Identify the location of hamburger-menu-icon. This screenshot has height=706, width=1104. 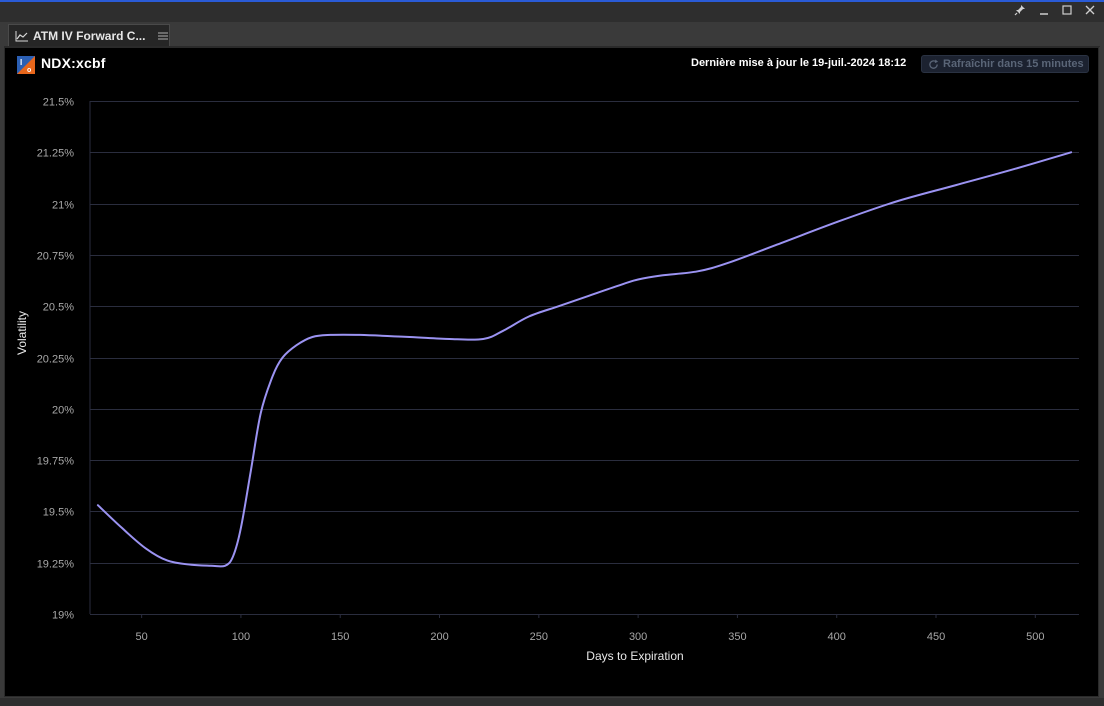
(163, 36).